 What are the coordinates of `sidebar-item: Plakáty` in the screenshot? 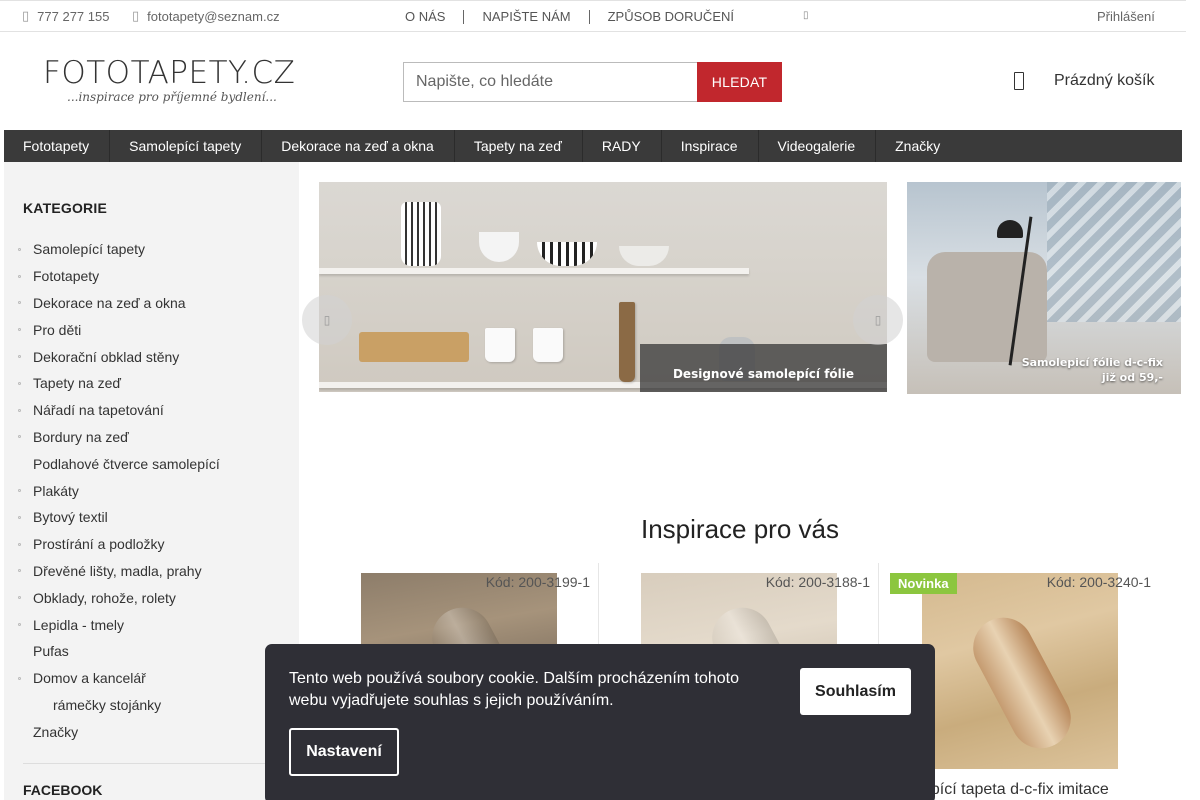 It's located at (119, 490).